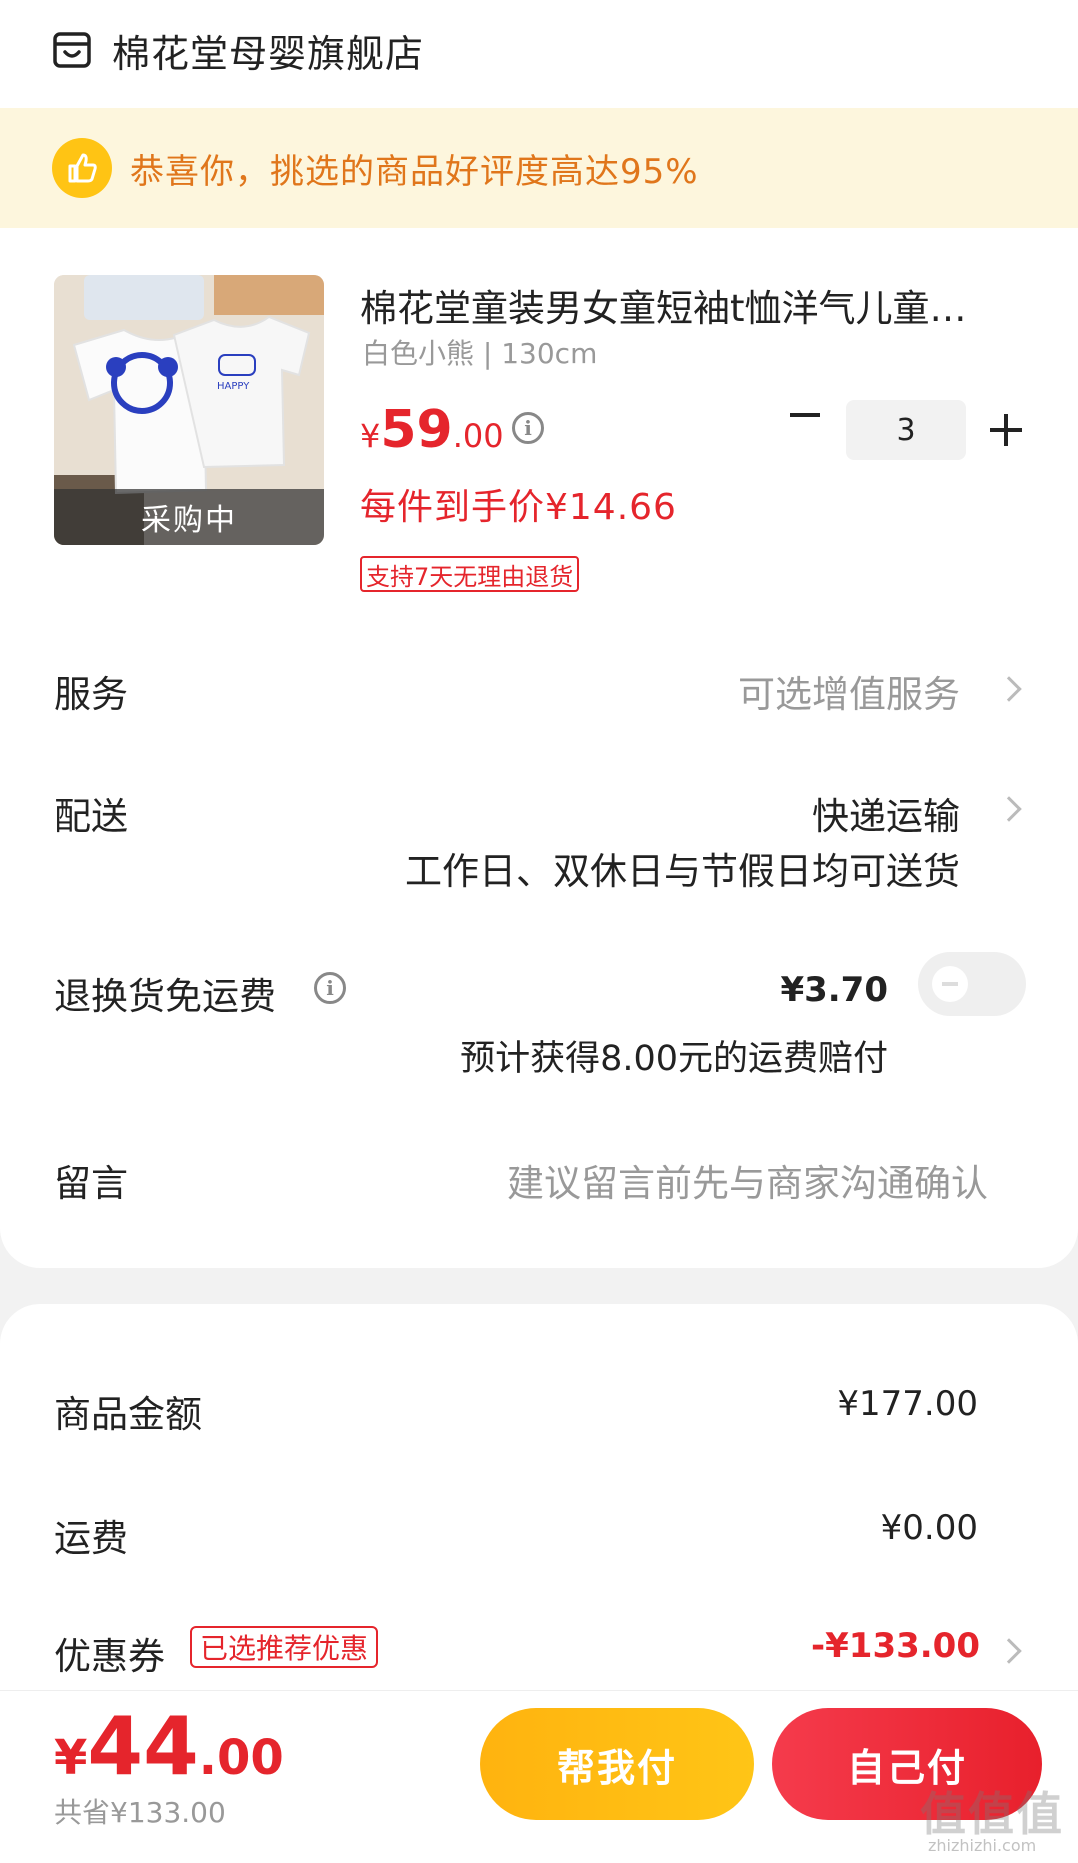 Image resolution: width=1078 pixels, height=1863 pixels. I want to click on toggle-knob, so click(950, 984).